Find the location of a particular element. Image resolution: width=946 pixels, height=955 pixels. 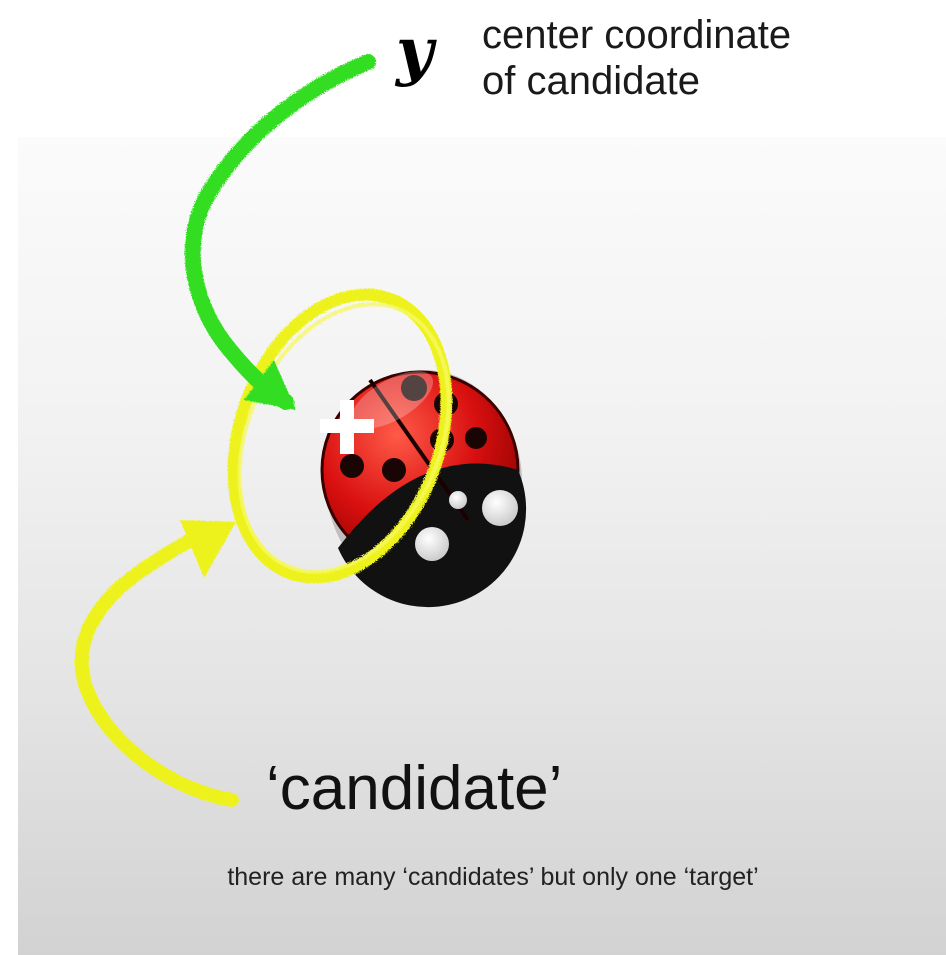

annotation-line-2: of candidate is located at coordinates (591, 81).